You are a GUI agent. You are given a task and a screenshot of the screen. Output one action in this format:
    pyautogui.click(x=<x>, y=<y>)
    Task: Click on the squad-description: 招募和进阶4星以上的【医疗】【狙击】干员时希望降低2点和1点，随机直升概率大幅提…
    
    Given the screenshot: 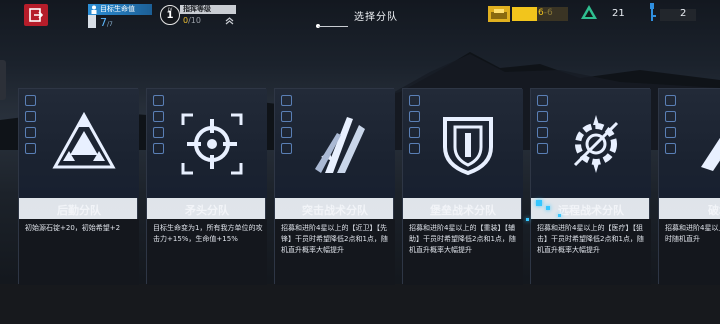 What is the action you would take?
    pyautogui.click(x=590, y=239)
    